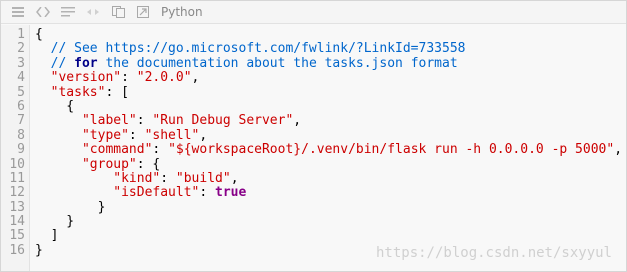 The width and height of the screenshot is (627, 272). I want to click on code-line: 12 "isDefault": true, so click(313, 193).